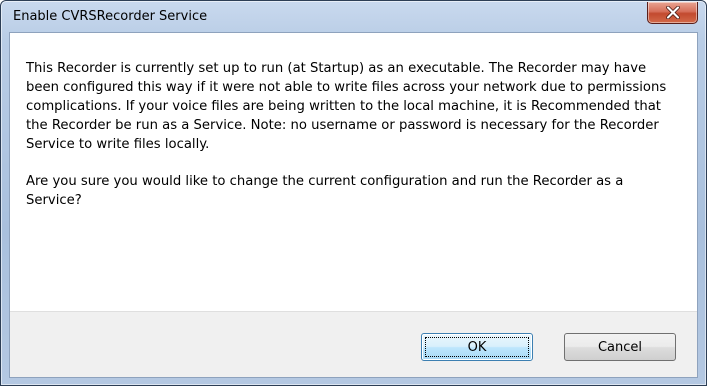 The image size is (707, 386). I want to click on cancel-button: Cancel, so click(620, 347).